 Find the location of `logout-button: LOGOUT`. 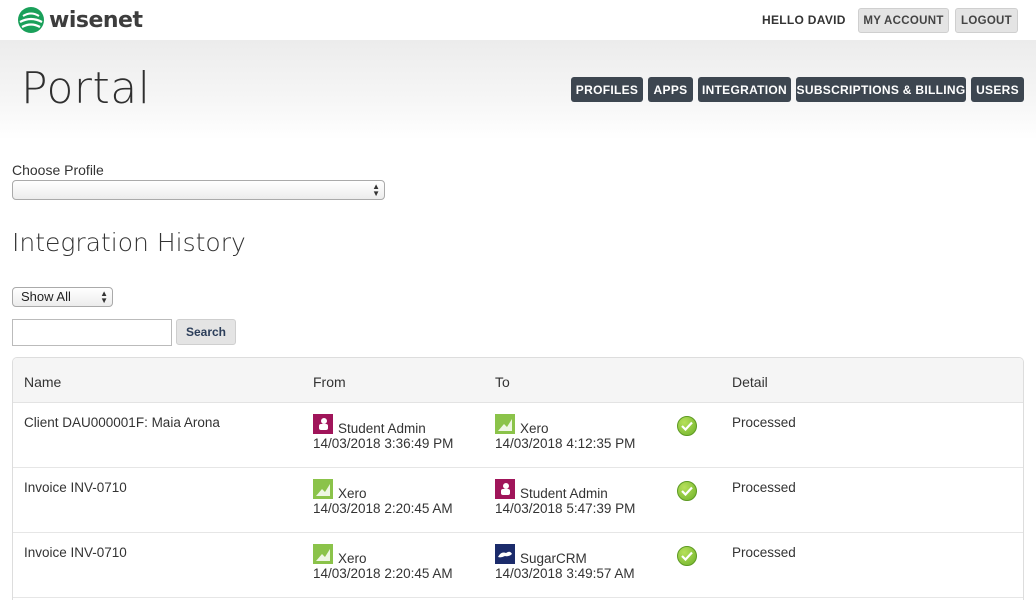

logout-button: LOGOUT is located at coordinates (986, 20).